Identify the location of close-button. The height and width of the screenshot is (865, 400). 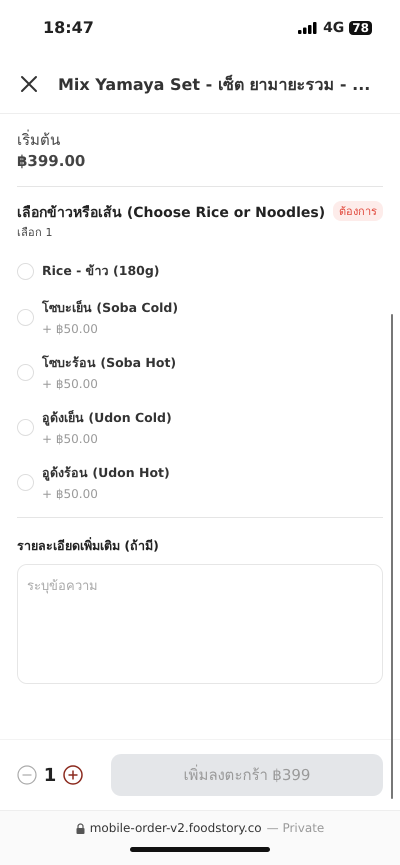
(29, 84).